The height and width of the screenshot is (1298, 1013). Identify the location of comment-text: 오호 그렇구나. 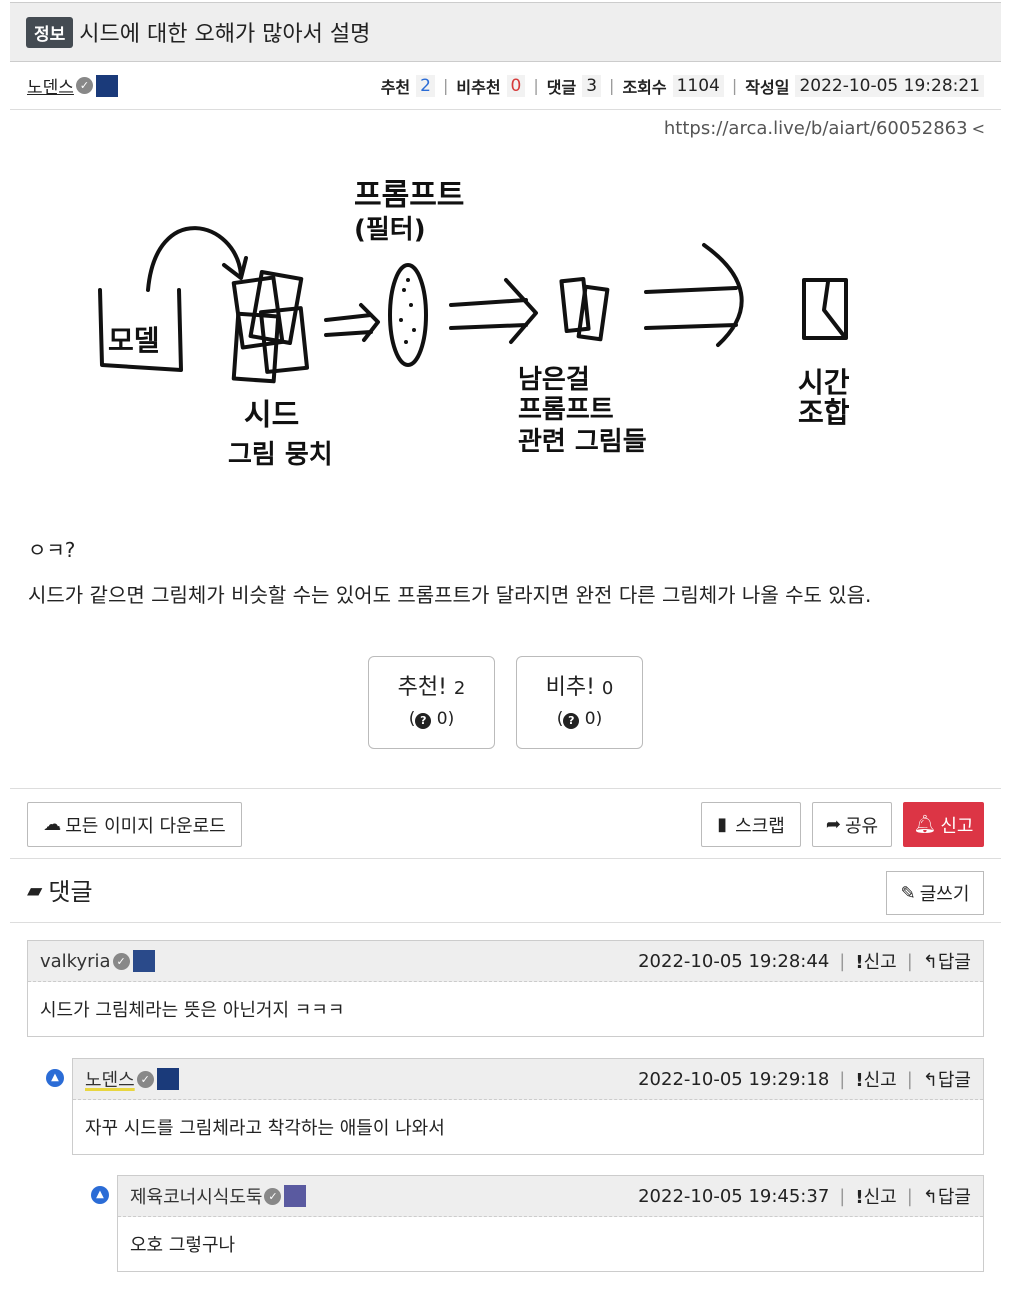
(183, 1245).